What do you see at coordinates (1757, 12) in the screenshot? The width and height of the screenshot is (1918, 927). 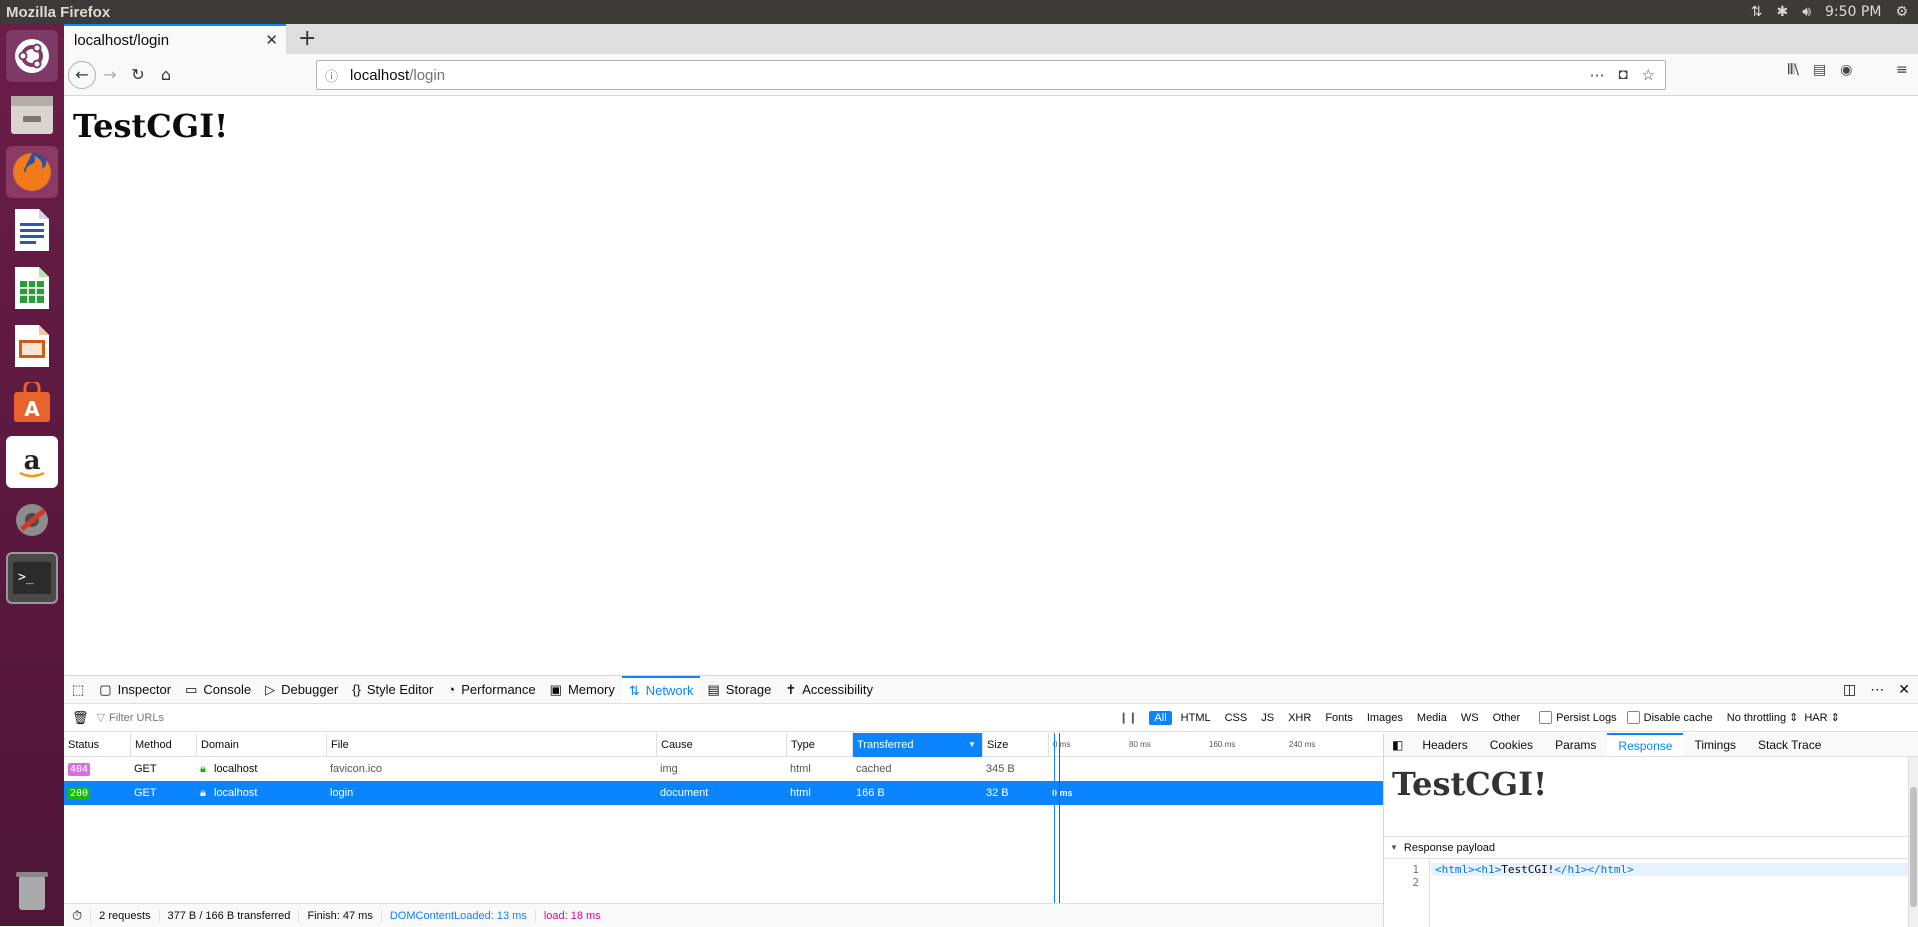 I see `network-icon: ⇅` at bounding box center [1757, 12].